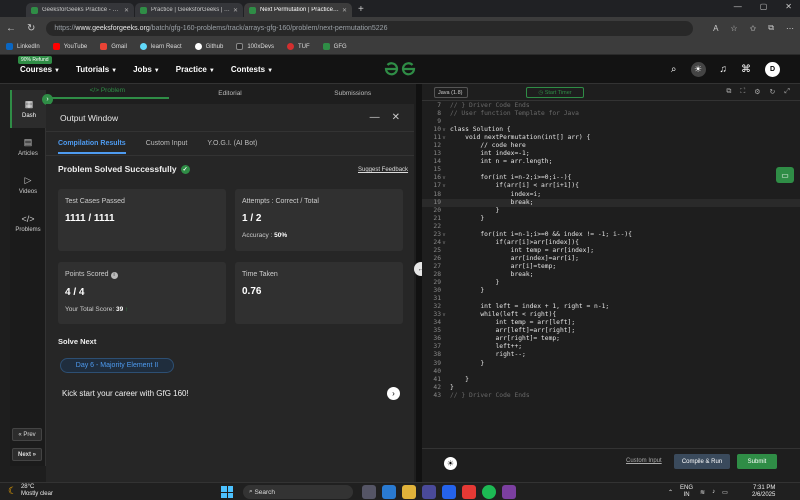 The height and width of the screenshot is (500, 800). What do you see at coordinates (611, 146) in the screenshot?
I see `code-line: 12 // code here` at bounding box center [611, 146].